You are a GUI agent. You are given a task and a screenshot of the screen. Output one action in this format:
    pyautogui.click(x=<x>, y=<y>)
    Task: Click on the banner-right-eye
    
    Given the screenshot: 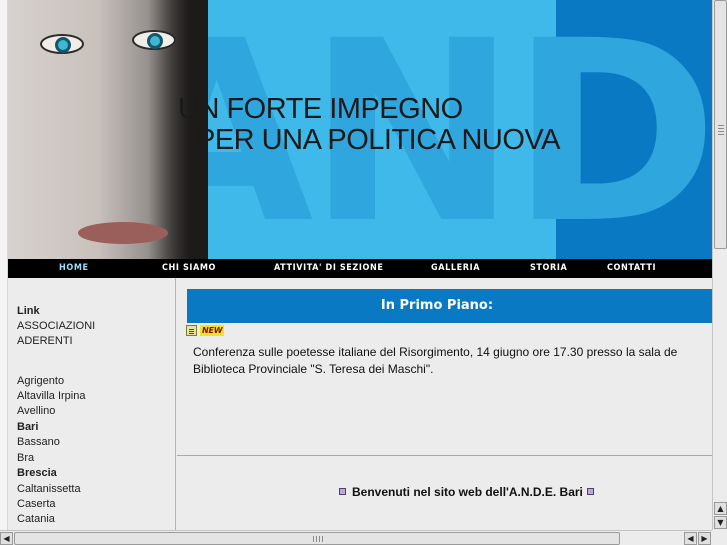 What is the action you would take?
    pyautogui.click(x=154, y=40)
    